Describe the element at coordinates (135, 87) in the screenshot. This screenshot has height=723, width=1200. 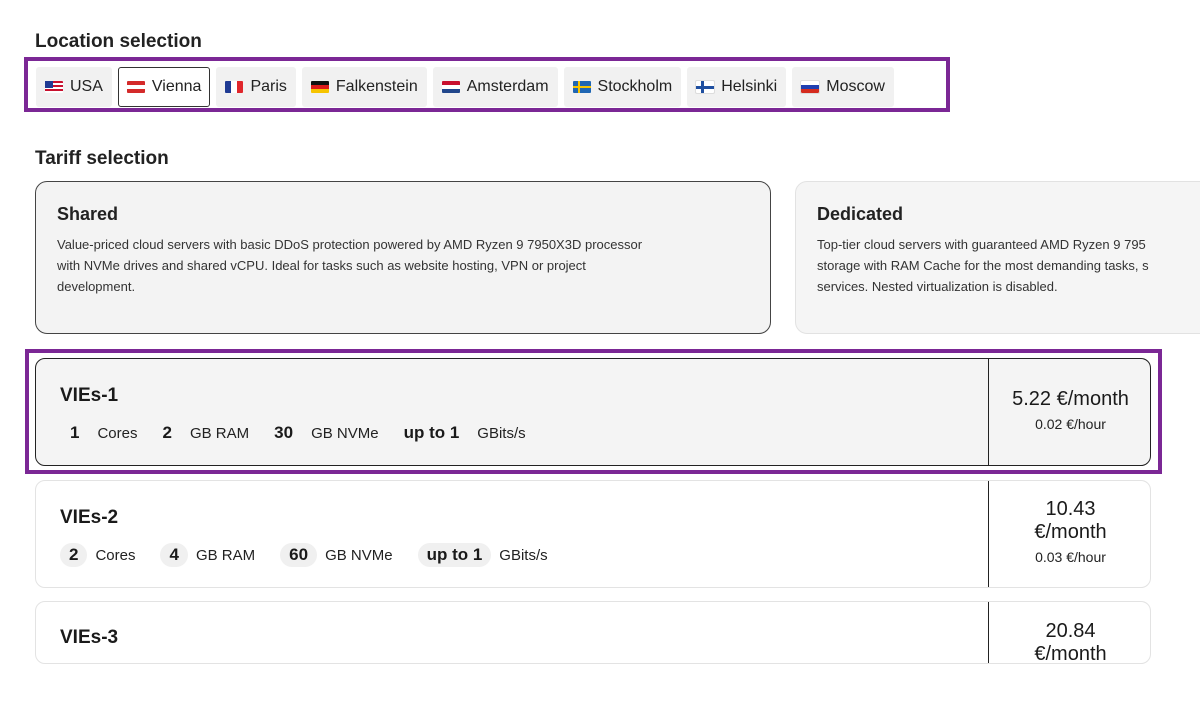
I see `austria-flag-icon` at that location.